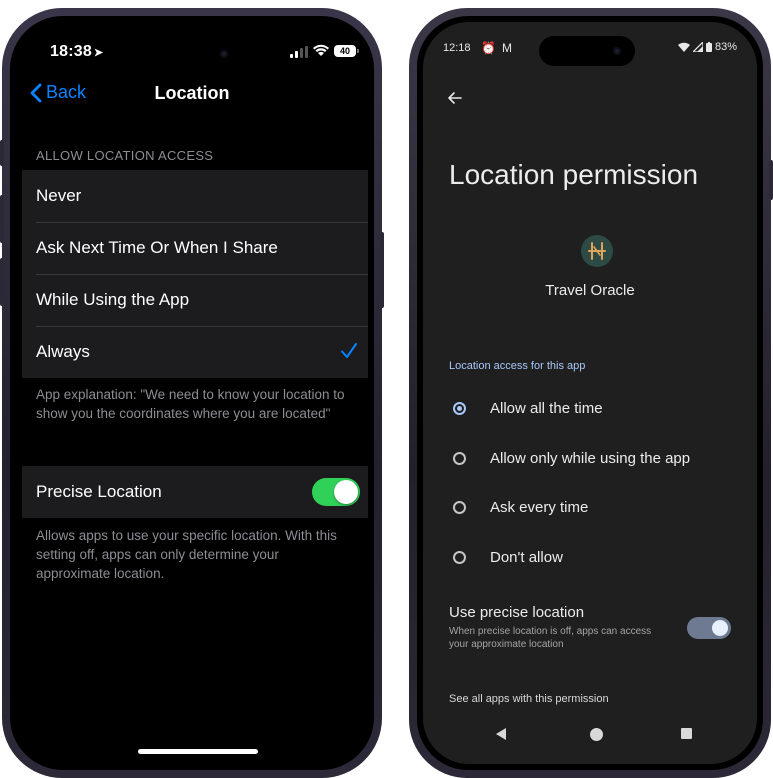 This screenshot has height=778, width=773. I want to click on action-button, so click(2, 153).